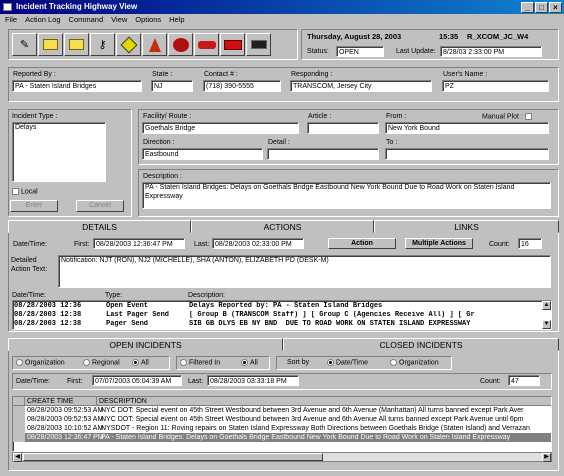  I want to click on menu-options: Options, so click(148, 20).